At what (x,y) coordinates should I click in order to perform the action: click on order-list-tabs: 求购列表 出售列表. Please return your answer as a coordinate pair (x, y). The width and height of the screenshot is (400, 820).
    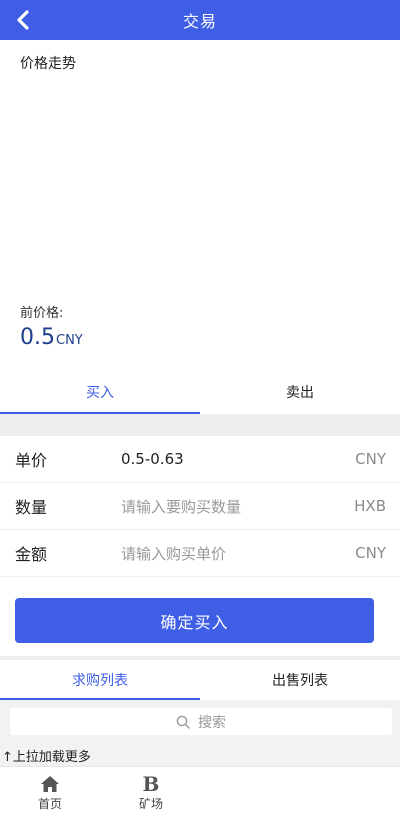
    Looking at the image, I should click on (200, 680).